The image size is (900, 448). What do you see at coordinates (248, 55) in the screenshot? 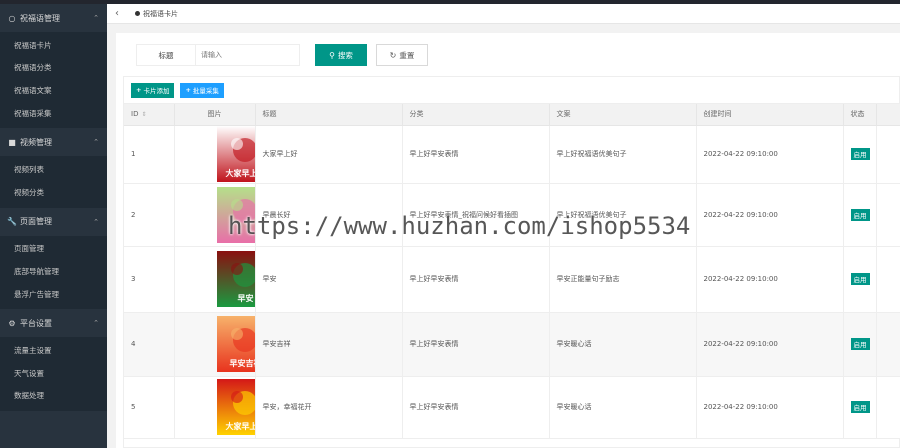
I see `search-input` at bounding box center [248, 55].